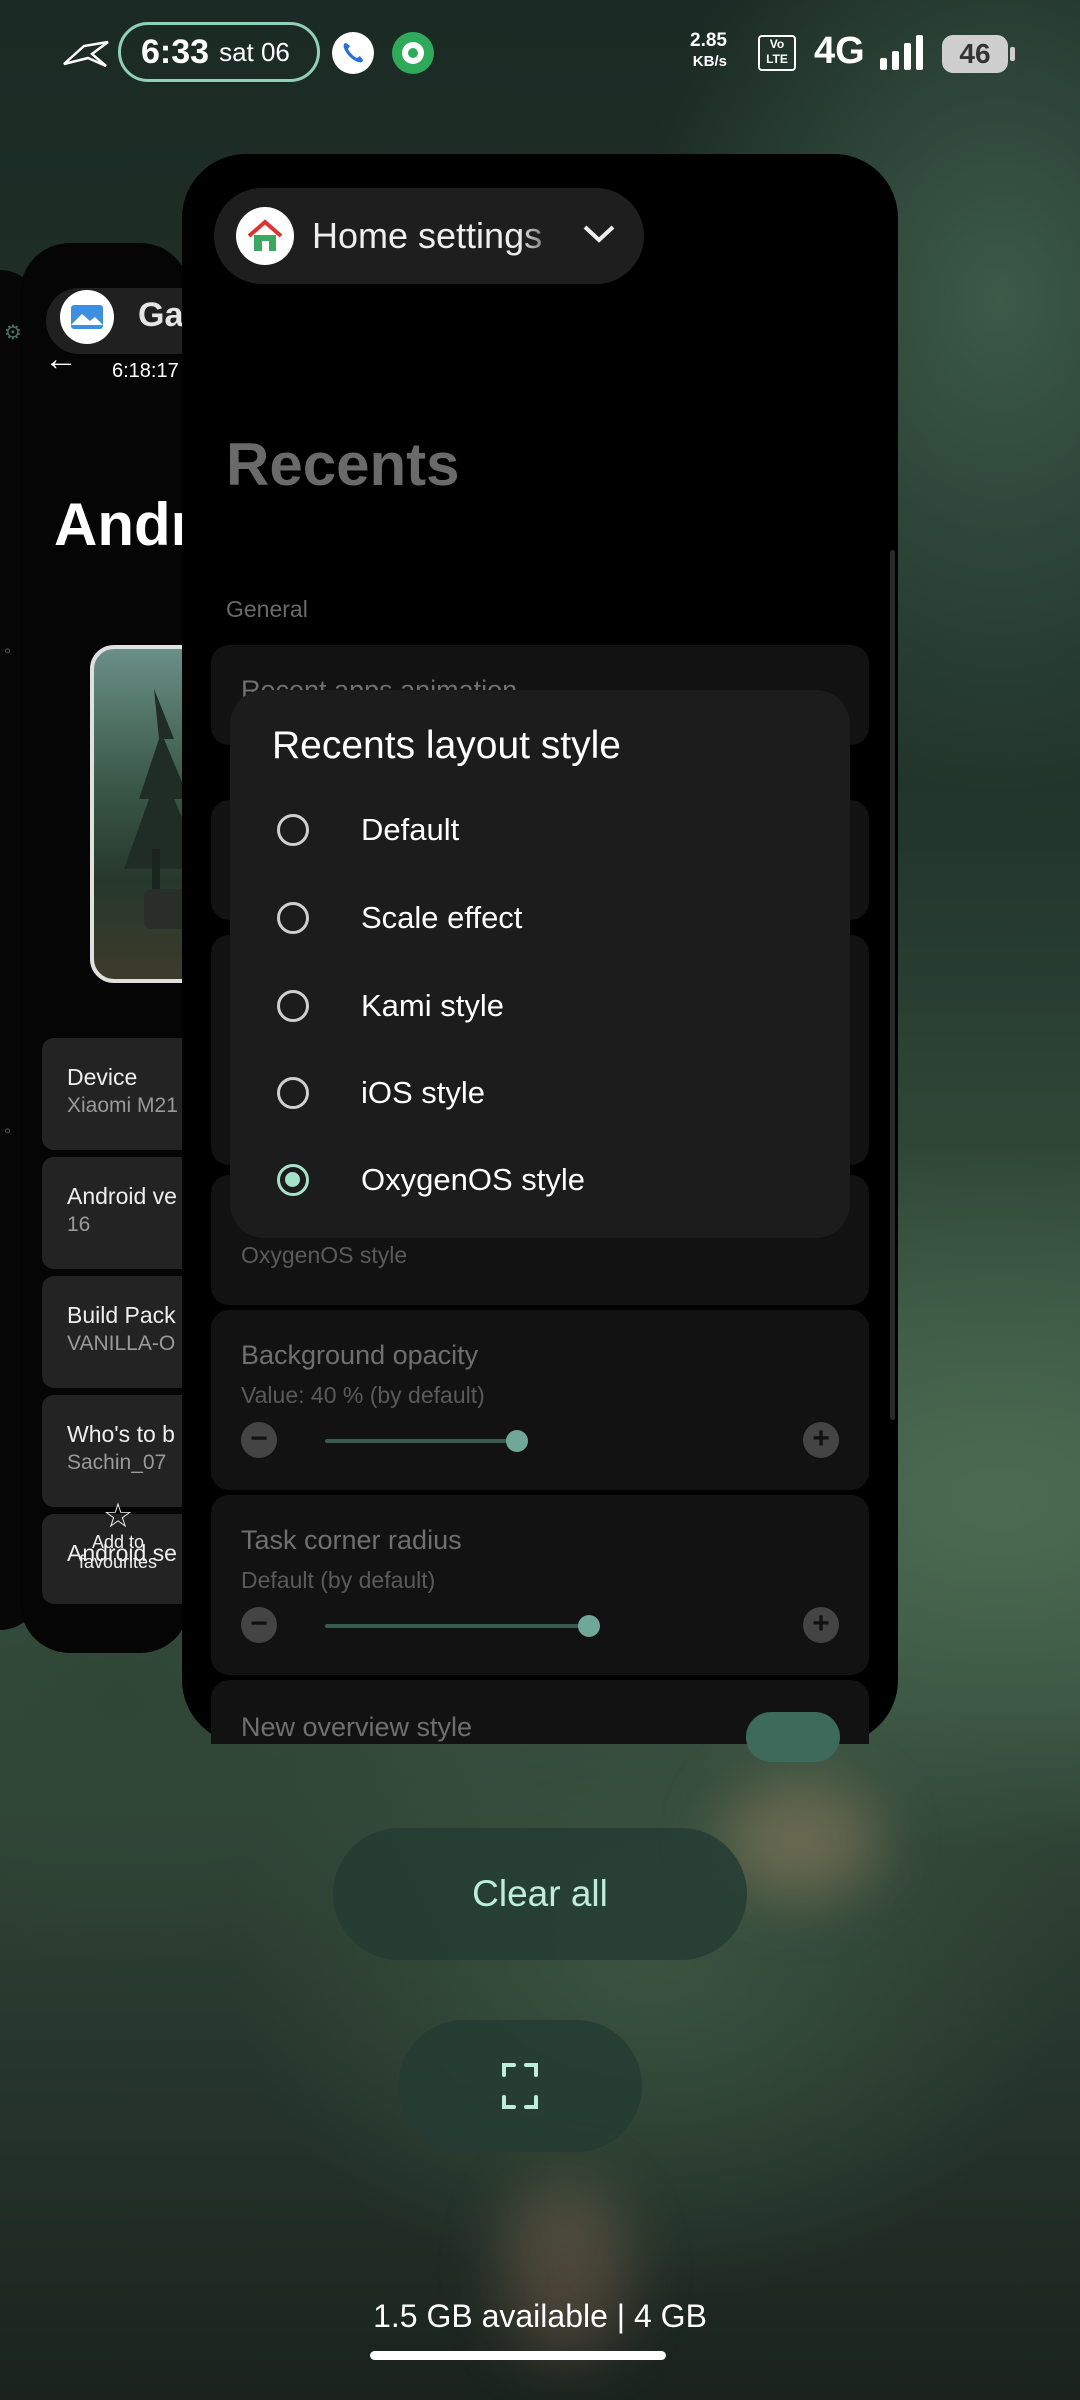  I want to click on gallery-app-title: Ga, so click(161, 315).